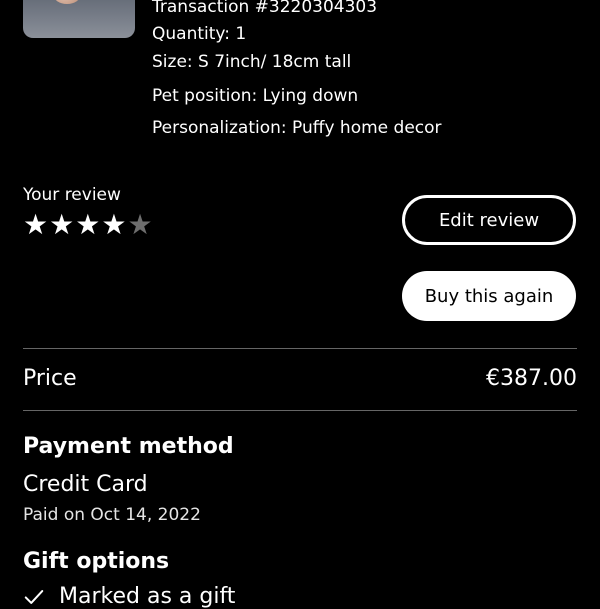 This screenshot has width=600, height=609. What do you see at coordinates (297, 128) in the screenshot?
I see `personalization-text: Personalization: Puffy home decor` at bounding box center [297, 128].